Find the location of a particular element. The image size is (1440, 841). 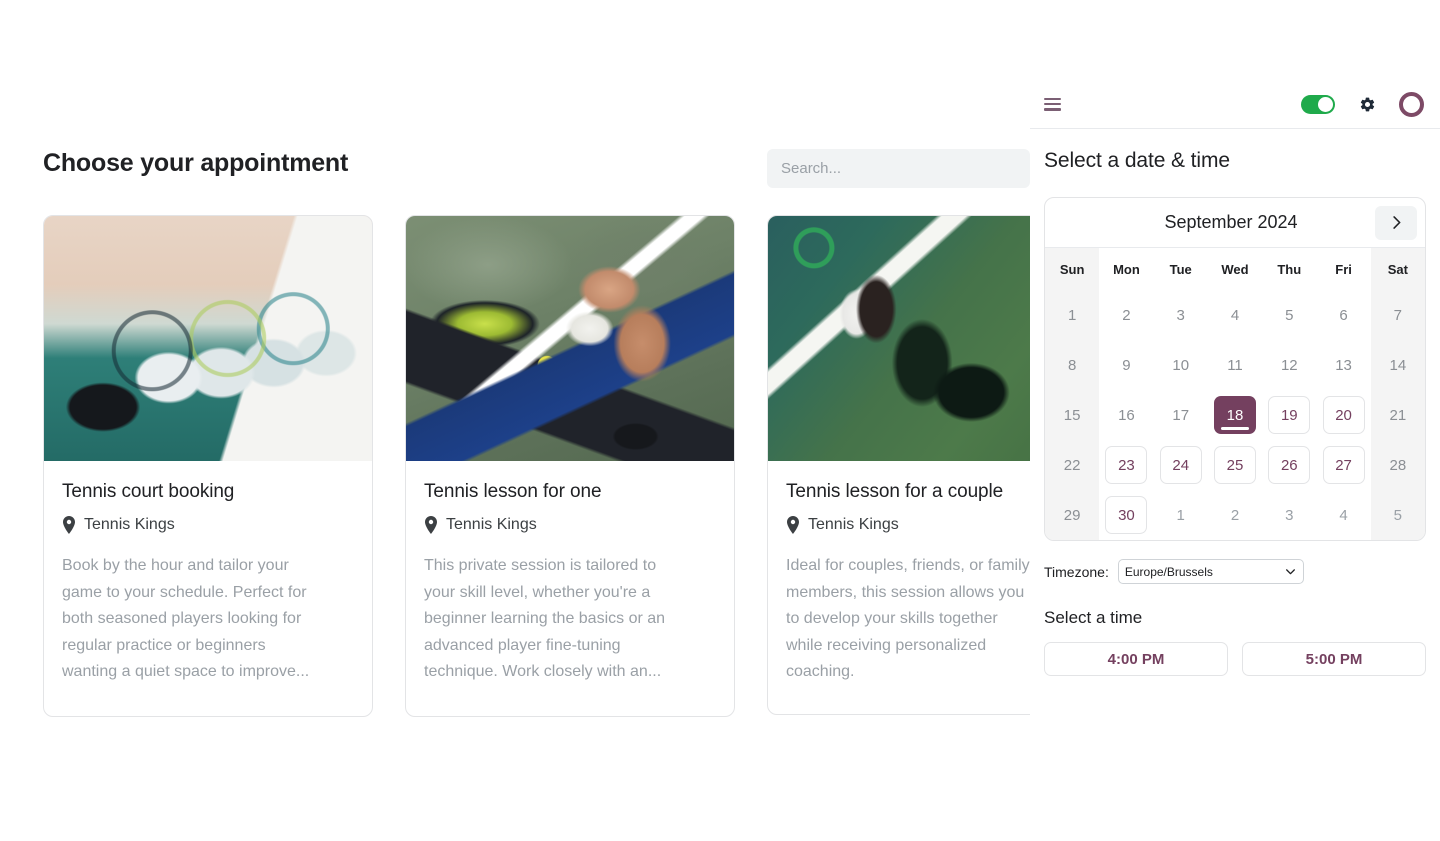

calendar-day-cell: 15 is located at coordinates (1072, 415).